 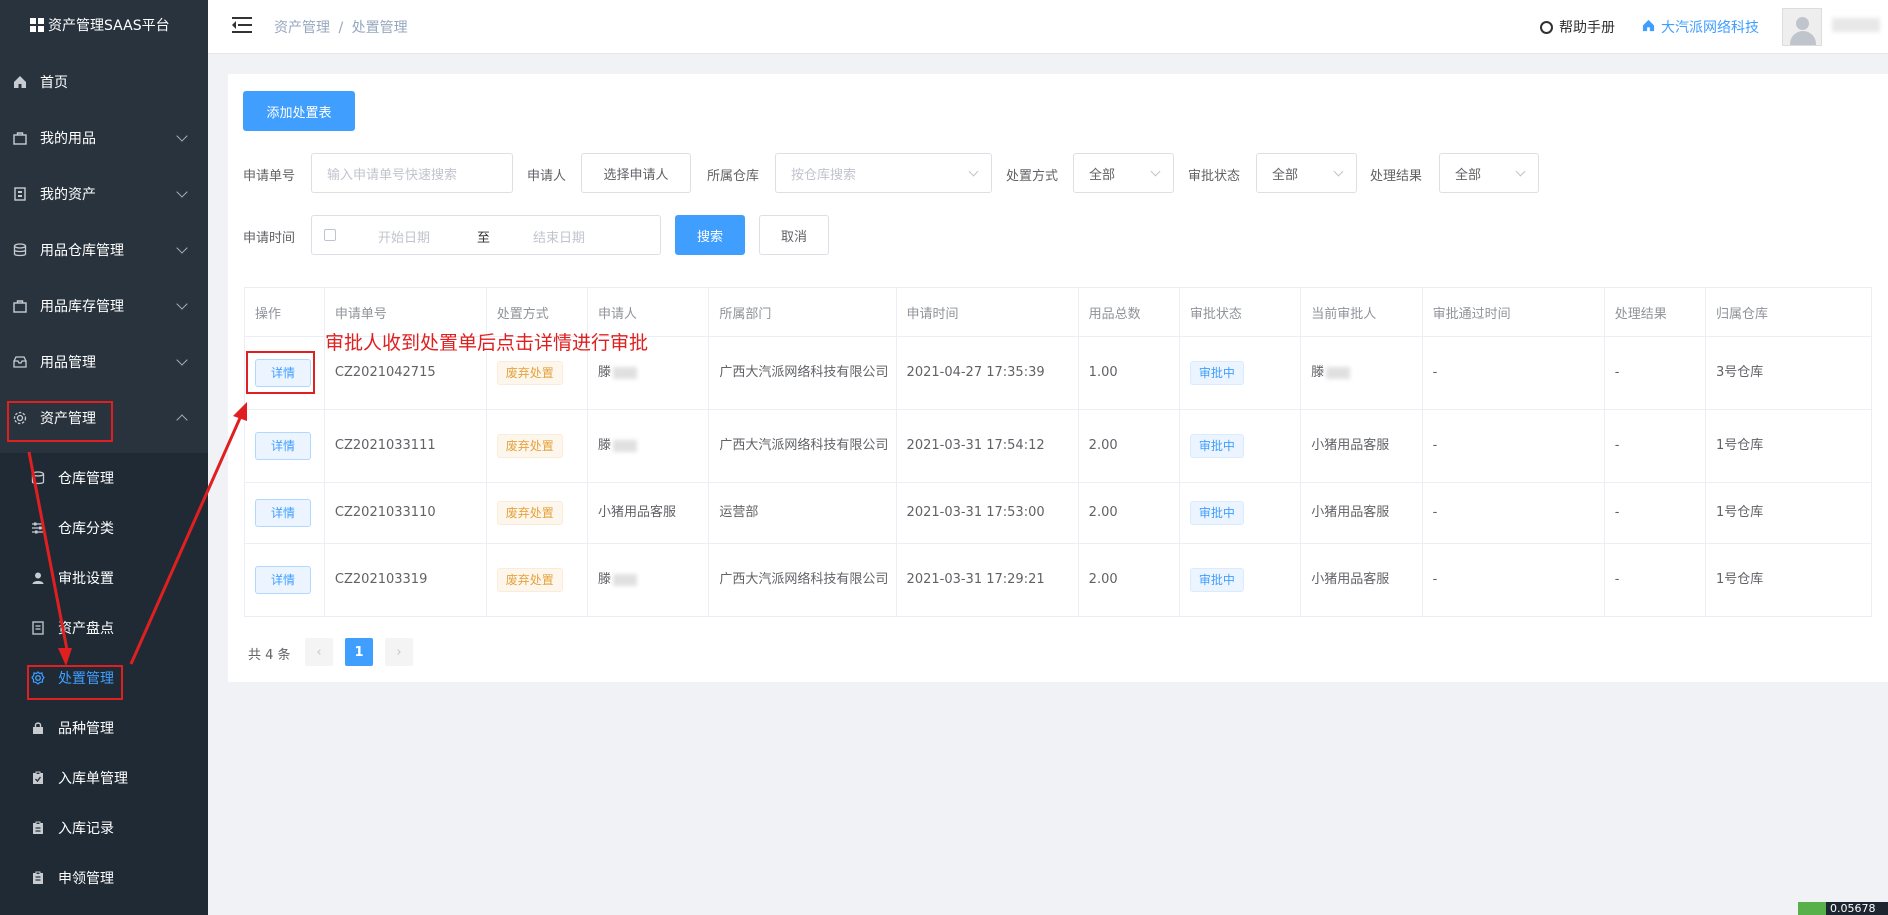 I want to click on sidebar-item-label: 用品库存管理, so click(x=82, y=307).